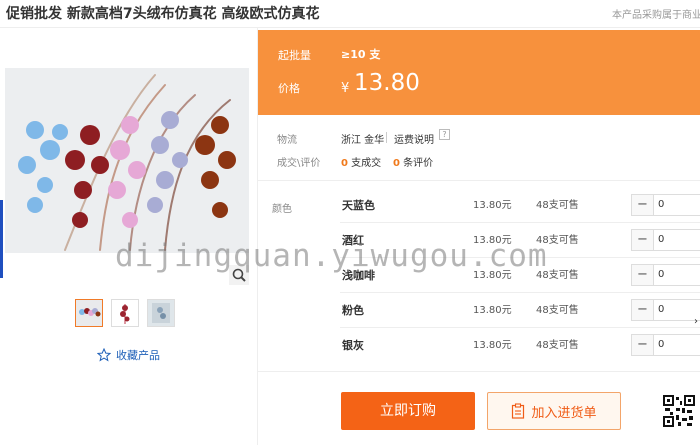 This screenshot has width=700, height=445. What do you see at coordinates (564, 413) in the screenshot?
I see `add-to-cart-label: 加入进货单` at bounding box center [564, 413].